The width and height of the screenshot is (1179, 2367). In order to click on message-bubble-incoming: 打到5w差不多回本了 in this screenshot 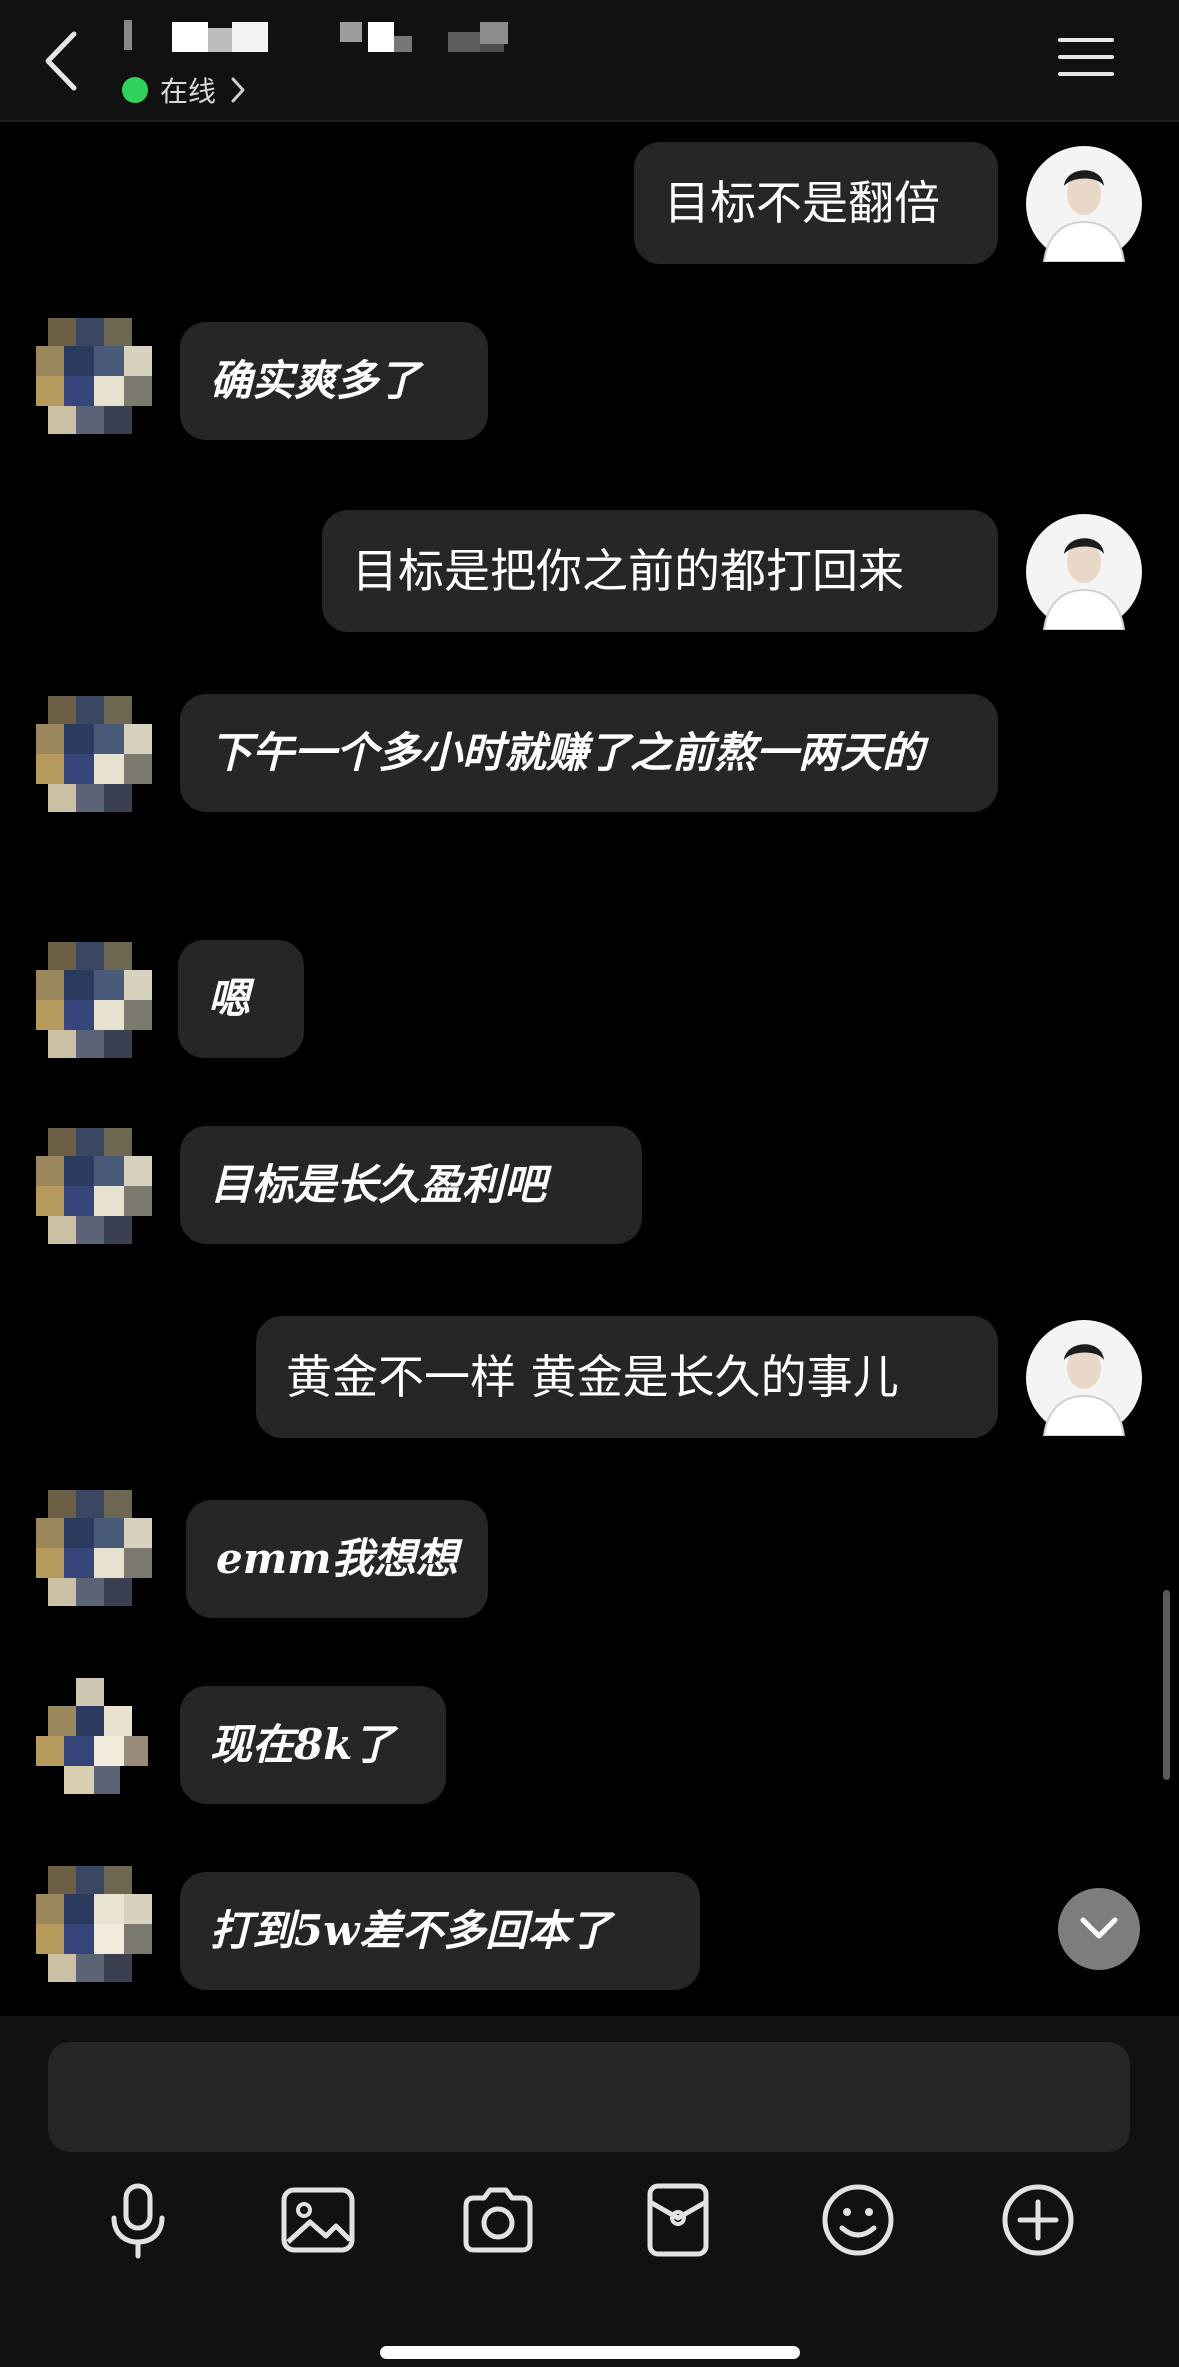, I will do `click(440, 1931)`.